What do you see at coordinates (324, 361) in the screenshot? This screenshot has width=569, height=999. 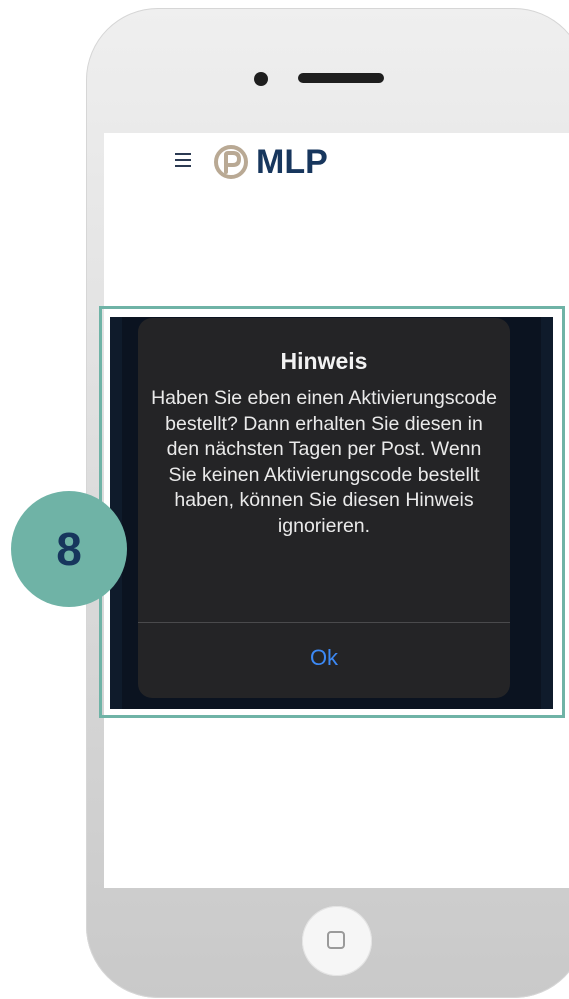 I see `alert-title: Hinweis` at bounding box center [324, 361].